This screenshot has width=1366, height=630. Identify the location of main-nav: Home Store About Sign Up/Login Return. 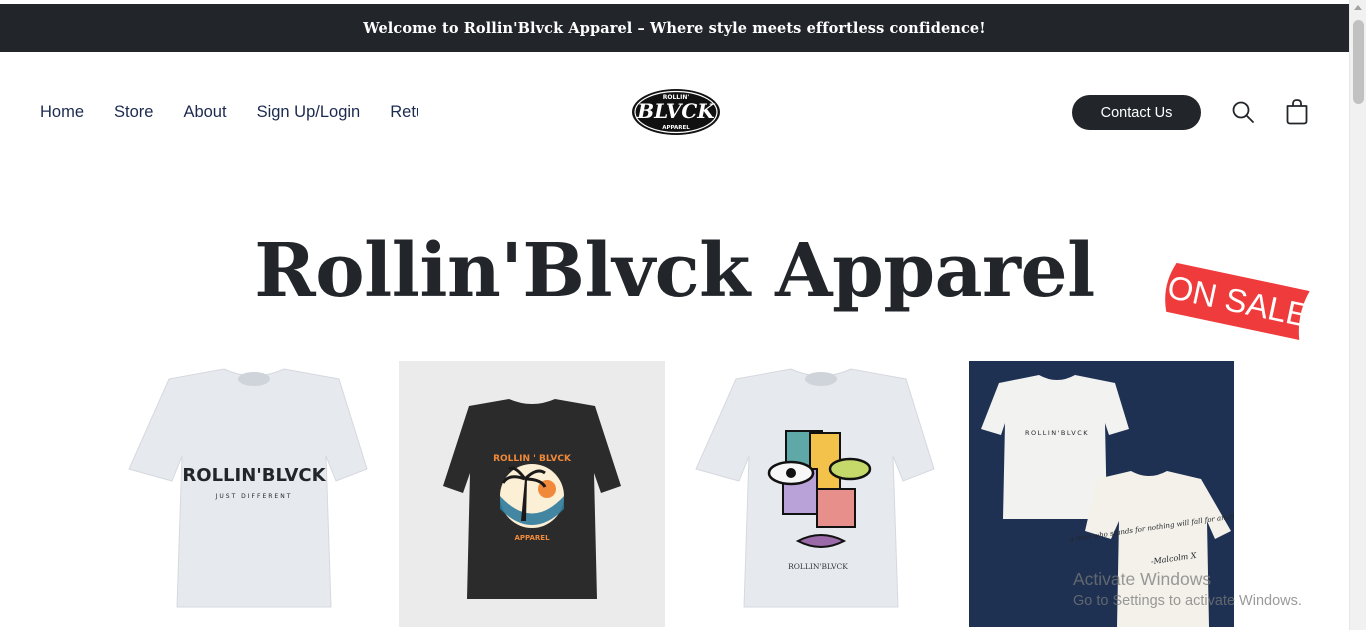
(229, 112).